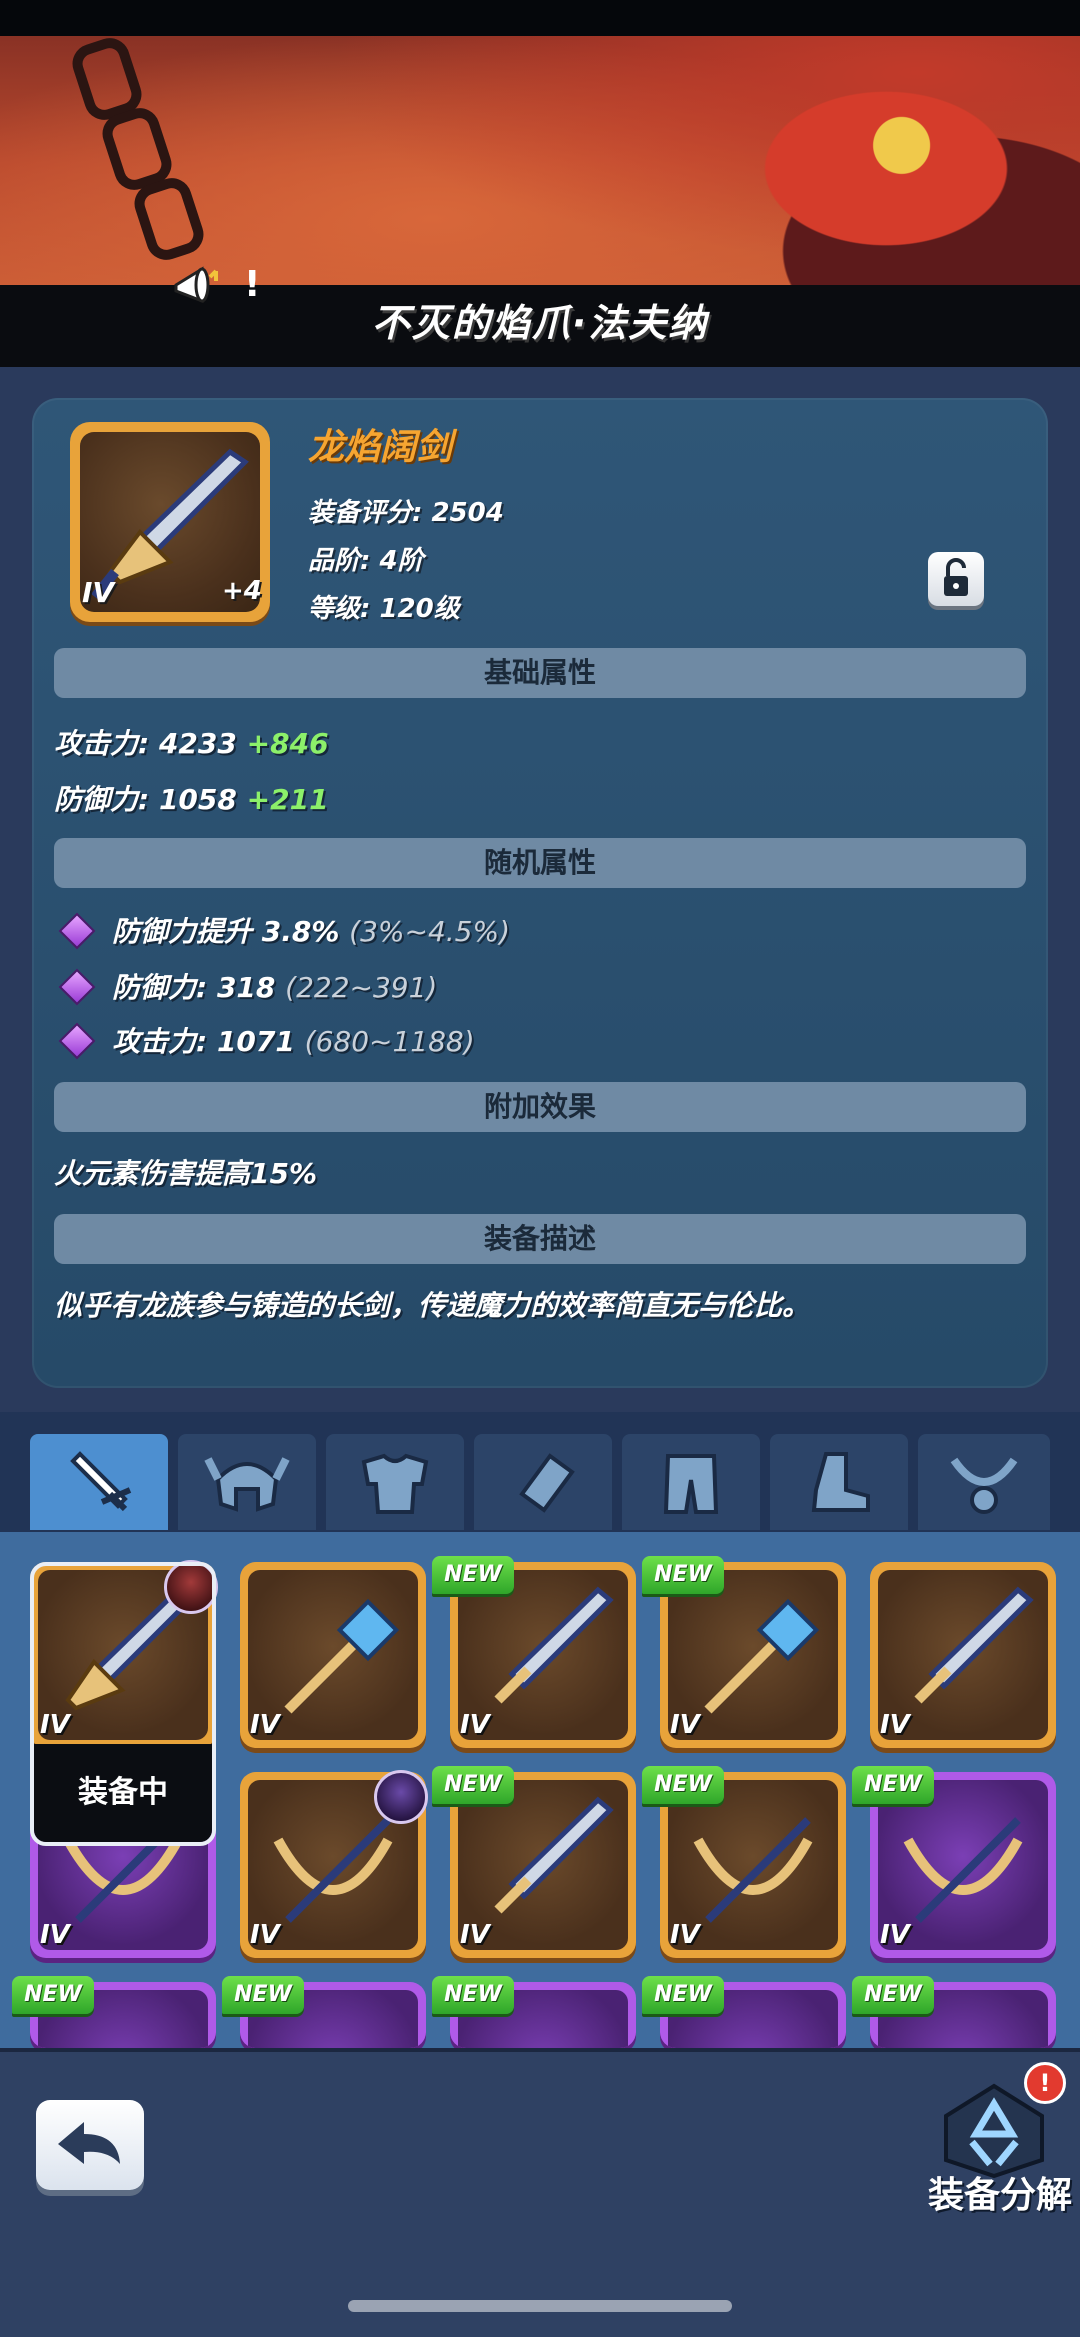 This screenshot has width=1080, height=2337. I want to click on tab-bracer, so click(543, 1482).